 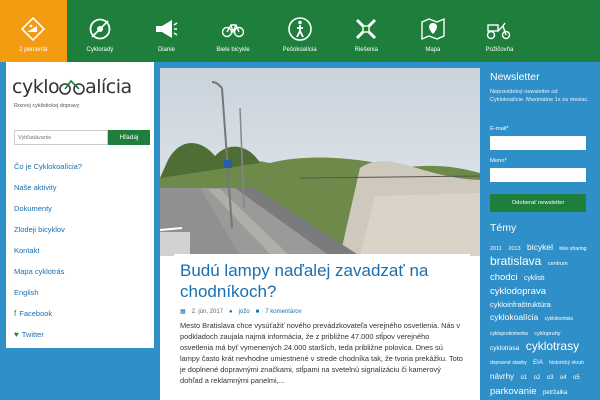 What do you see at coordinates (61, 137) in the screenshot?
I see `search-input` at bounding box center [61, 137].